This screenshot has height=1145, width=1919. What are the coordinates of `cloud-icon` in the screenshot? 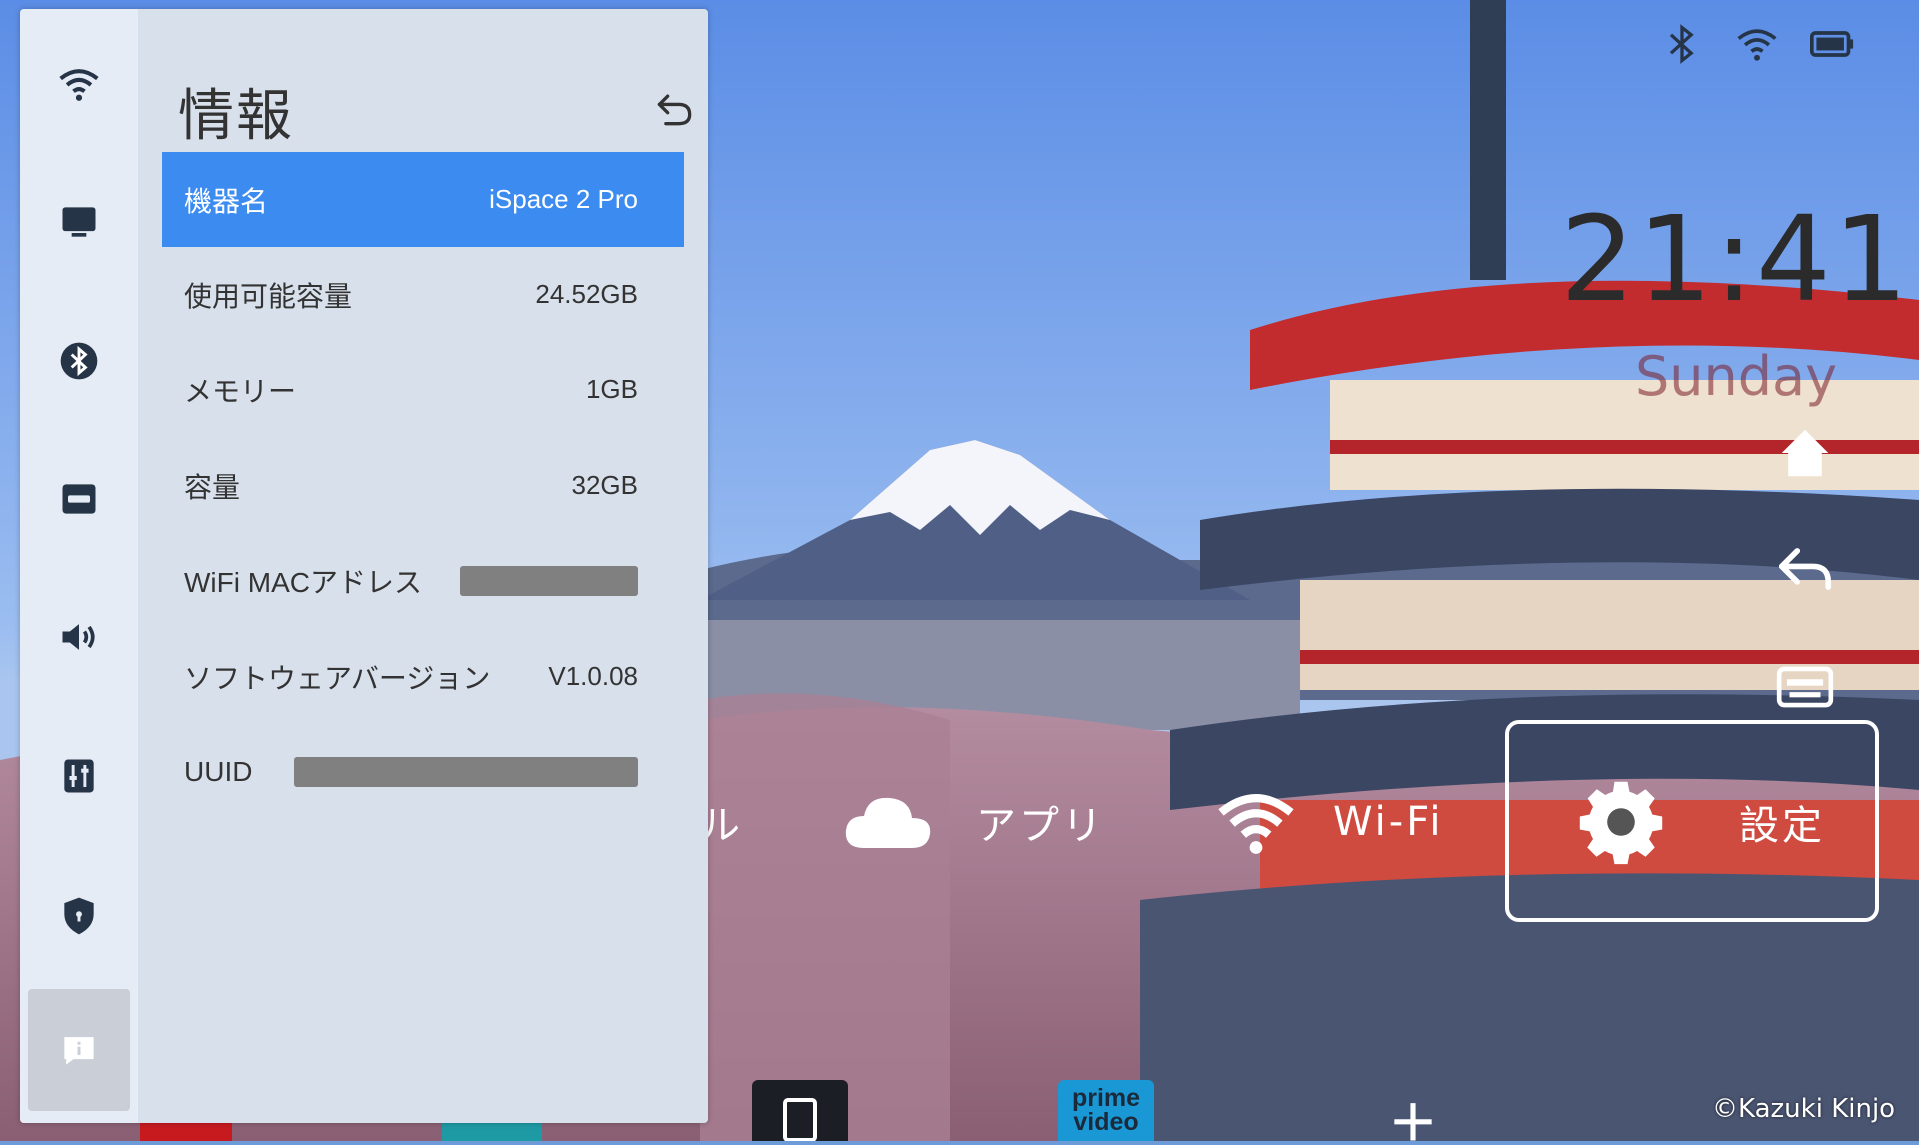 It's located at (888, 822).